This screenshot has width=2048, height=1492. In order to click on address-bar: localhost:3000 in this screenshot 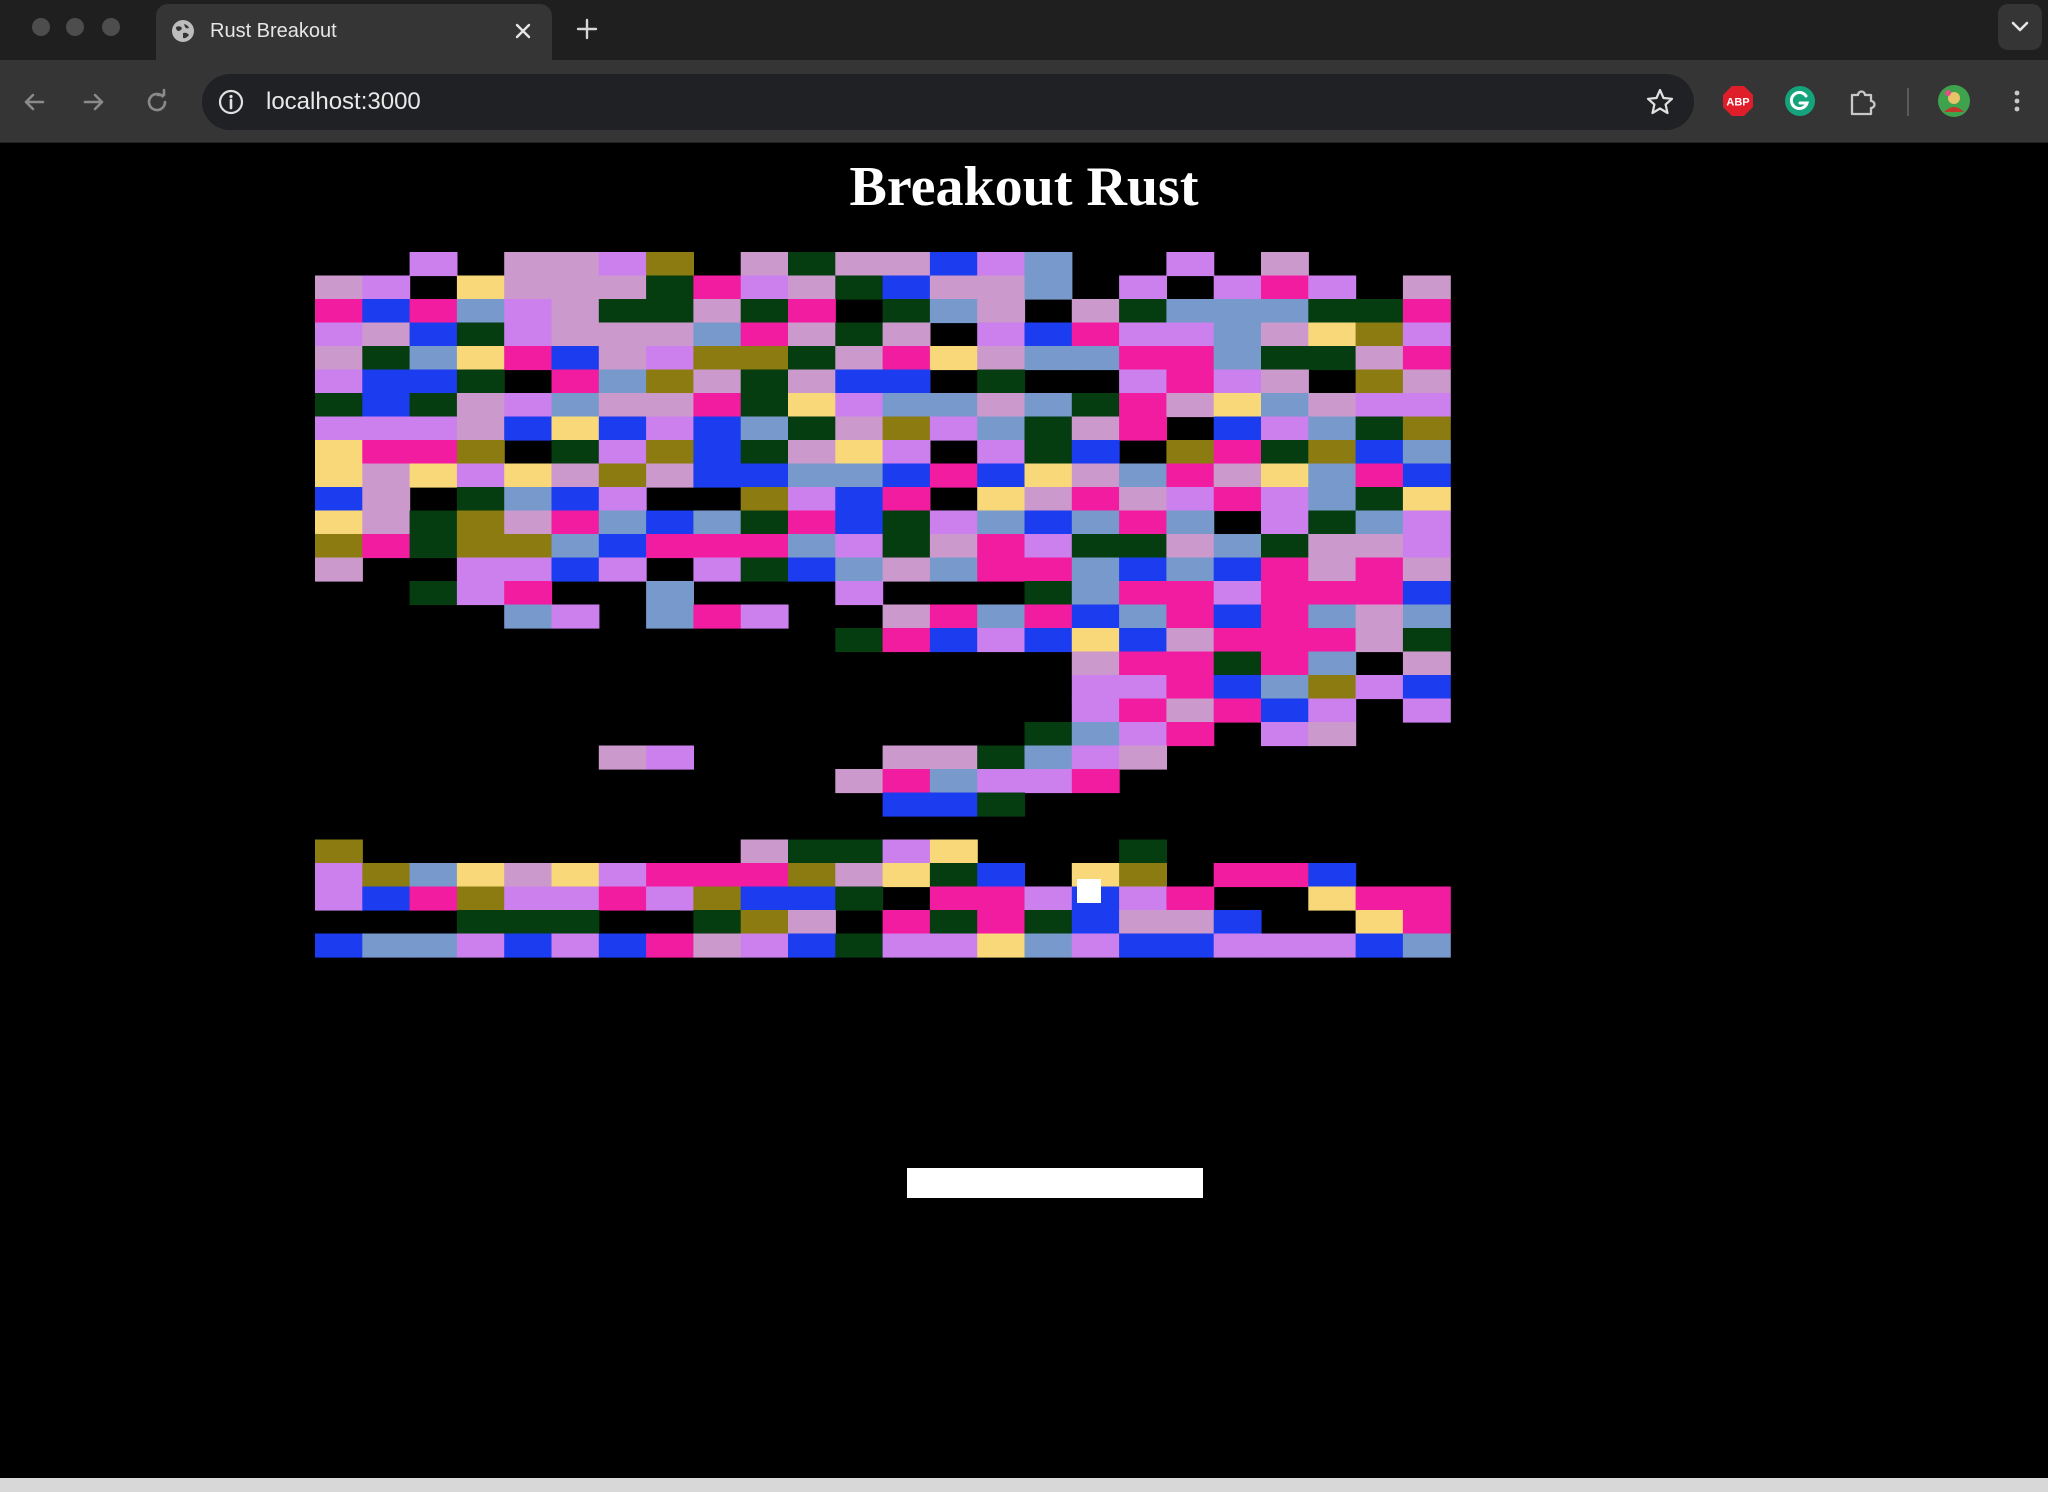, I will do `click(948, 102)`.